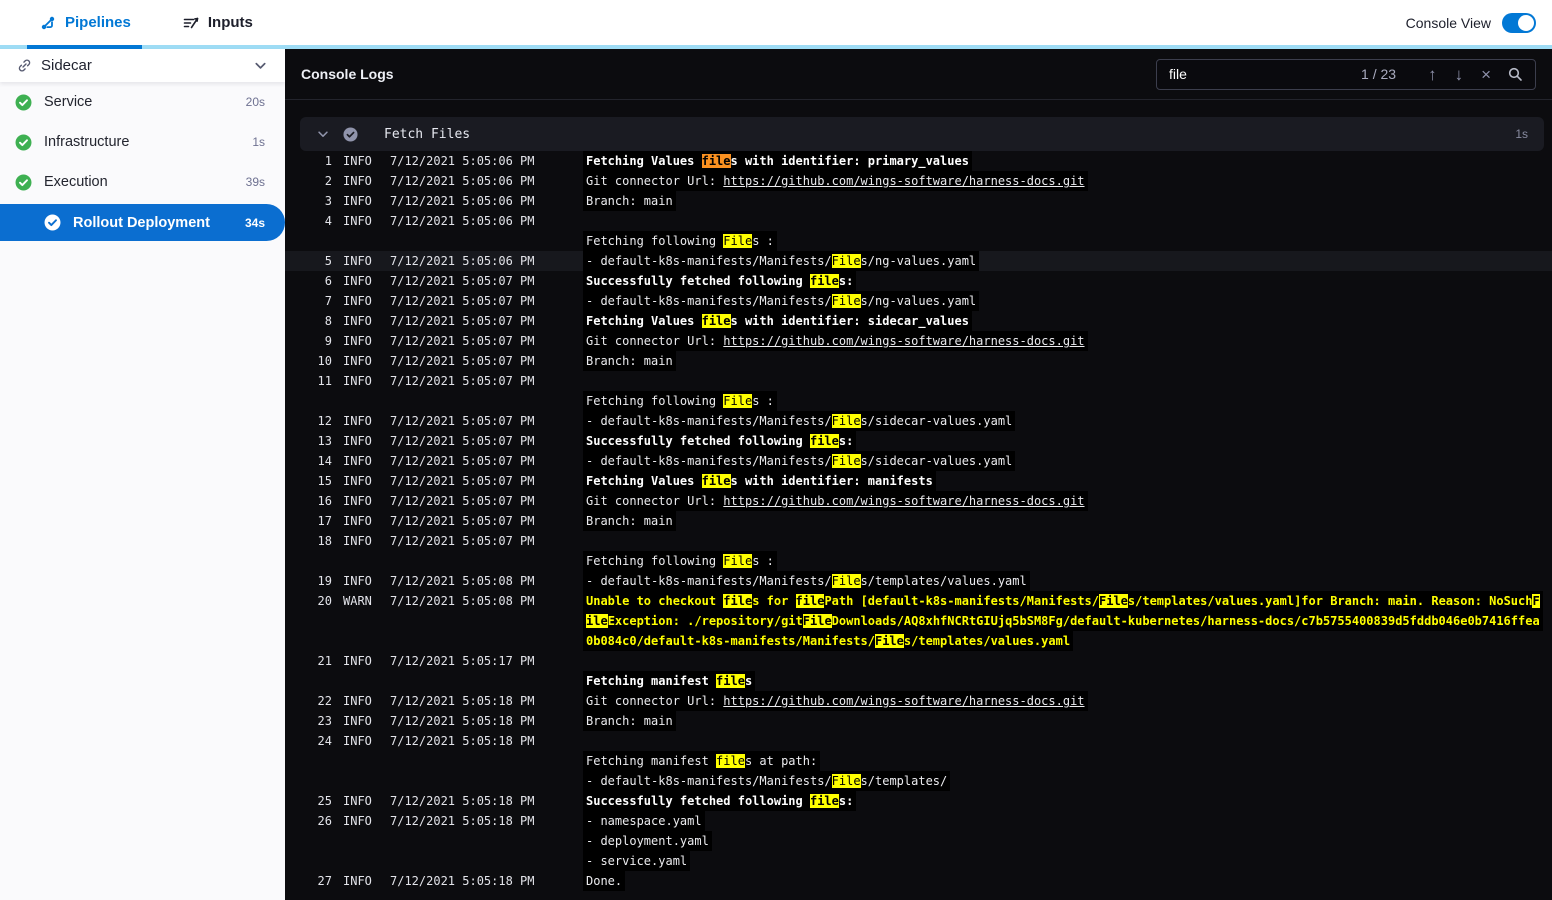  What do you see at coordinates (142, 222) in the screenshot?
I see `sidebar-item-rollout-deployment: Rollout Deployment 34s` at bounding box center [142, 222].